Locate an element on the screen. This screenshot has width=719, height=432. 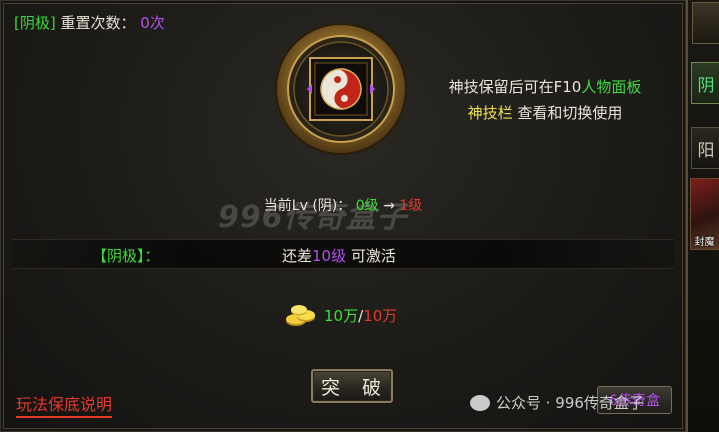
reset-count: 0次 is located at coordinates (152, 23).